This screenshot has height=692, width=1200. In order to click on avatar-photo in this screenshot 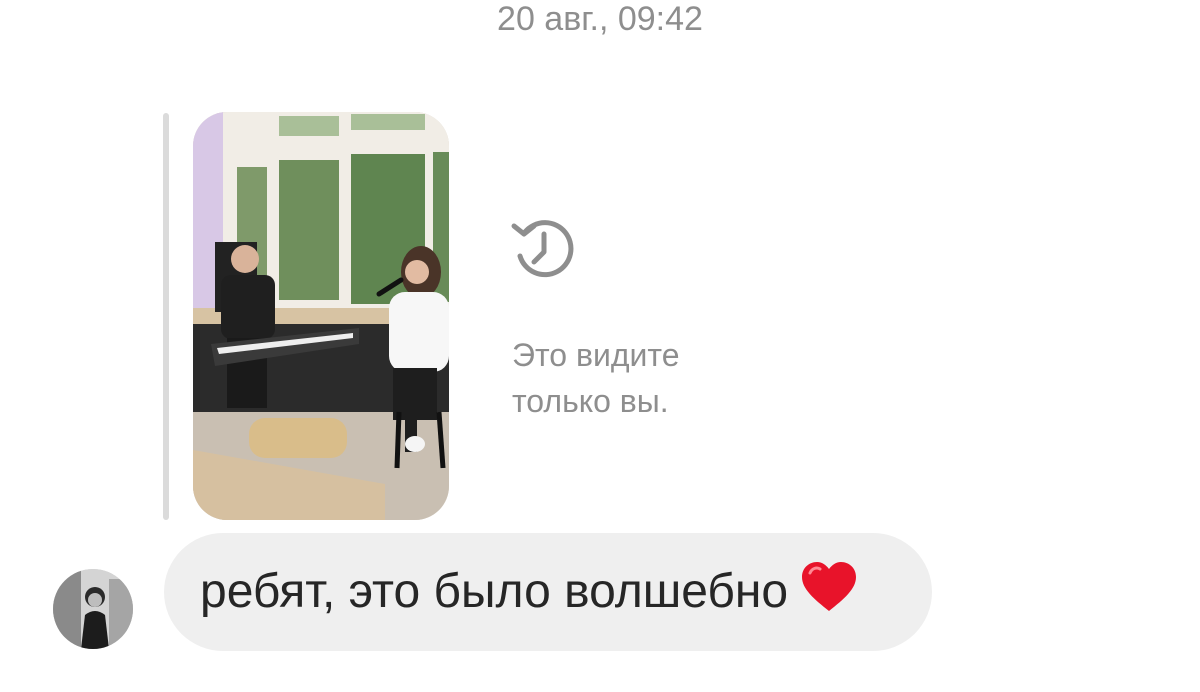, I will do `click(93, 609)`.